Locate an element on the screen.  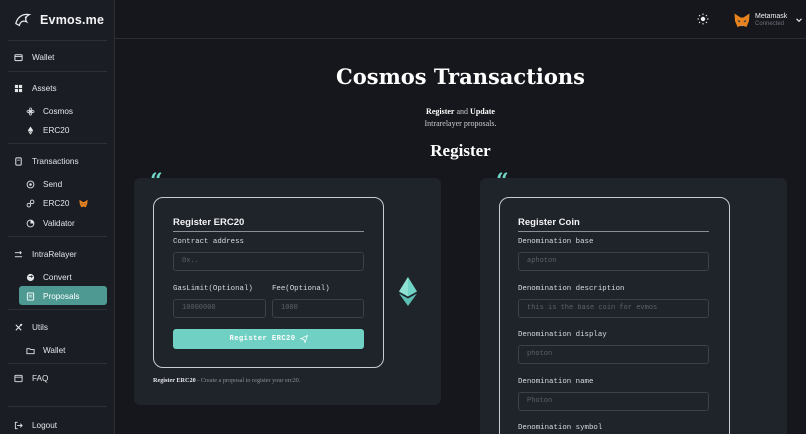
send-arrow-icon is located at coordinates (303, 339).